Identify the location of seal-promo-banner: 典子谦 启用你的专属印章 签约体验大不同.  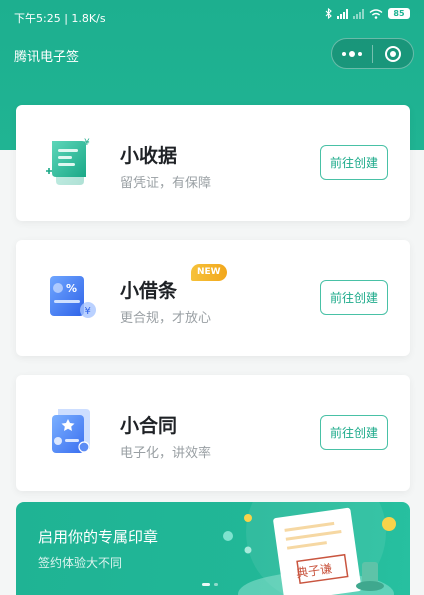
(213, 548).